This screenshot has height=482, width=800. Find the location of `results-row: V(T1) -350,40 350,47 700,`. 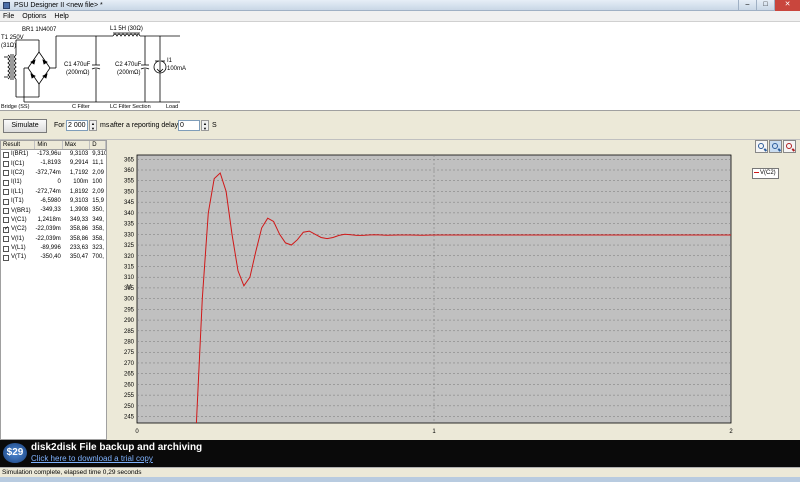

results-row: V(T1) -350,40 350,47 700, is located at coordinates (53, 257).